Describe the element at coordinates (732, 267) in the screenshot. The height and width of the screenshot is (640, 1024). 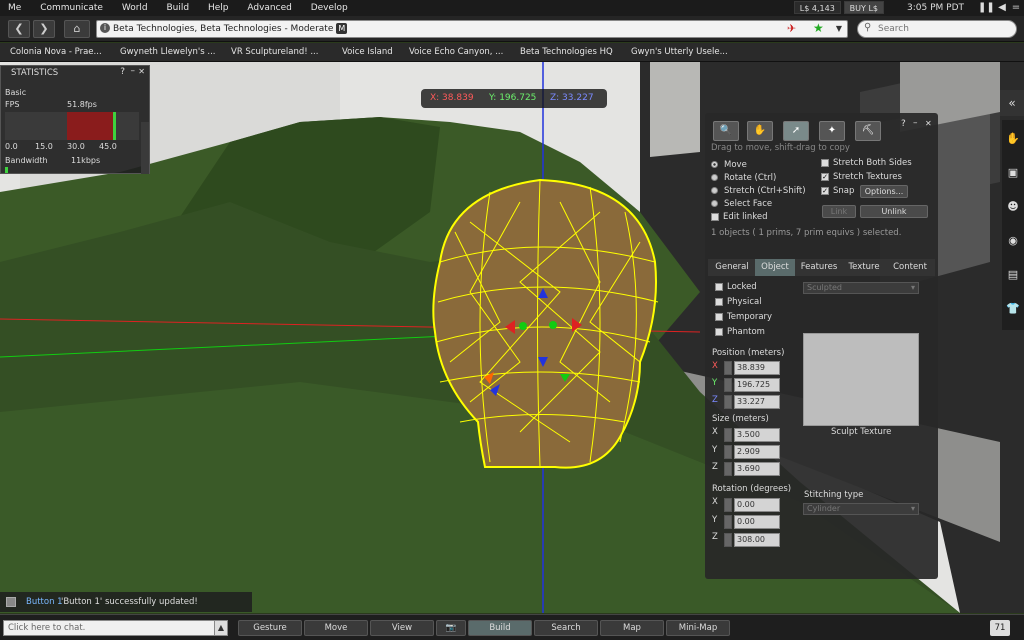
I see `tab-general: General` at that location.